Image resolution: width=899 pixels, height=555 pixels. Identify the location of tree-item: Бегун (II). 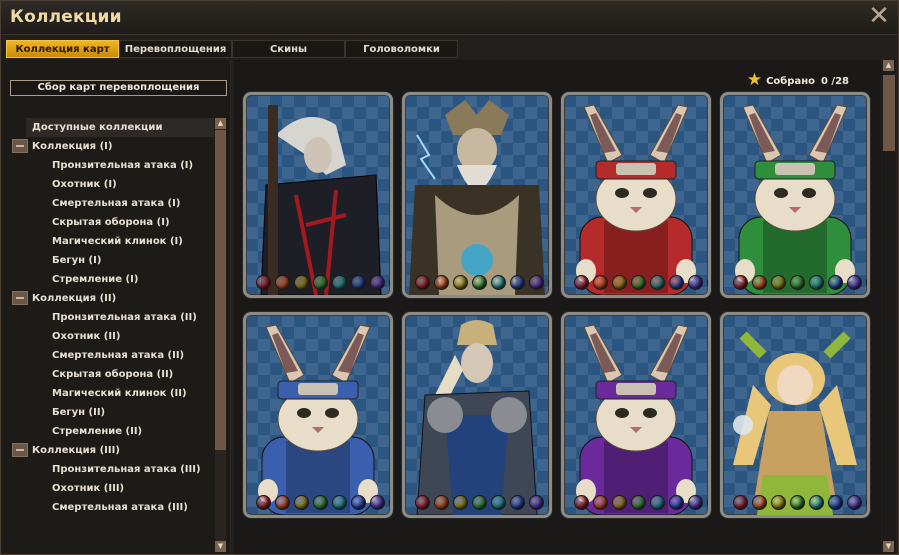
(113, 412).